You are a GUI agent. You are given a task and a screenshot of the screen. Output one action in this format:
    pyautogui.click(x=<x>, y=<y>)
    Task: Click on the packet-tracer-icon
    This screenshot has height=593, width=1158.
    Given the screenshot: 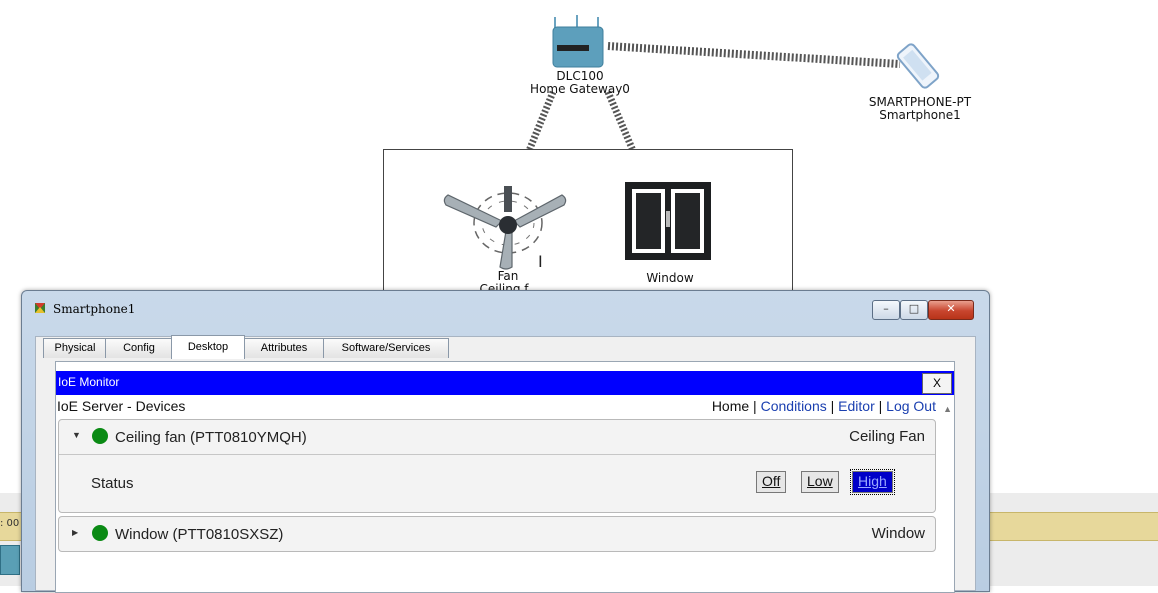 What is the action you would take?
    pyautogui.click(x=40, y=308)
    